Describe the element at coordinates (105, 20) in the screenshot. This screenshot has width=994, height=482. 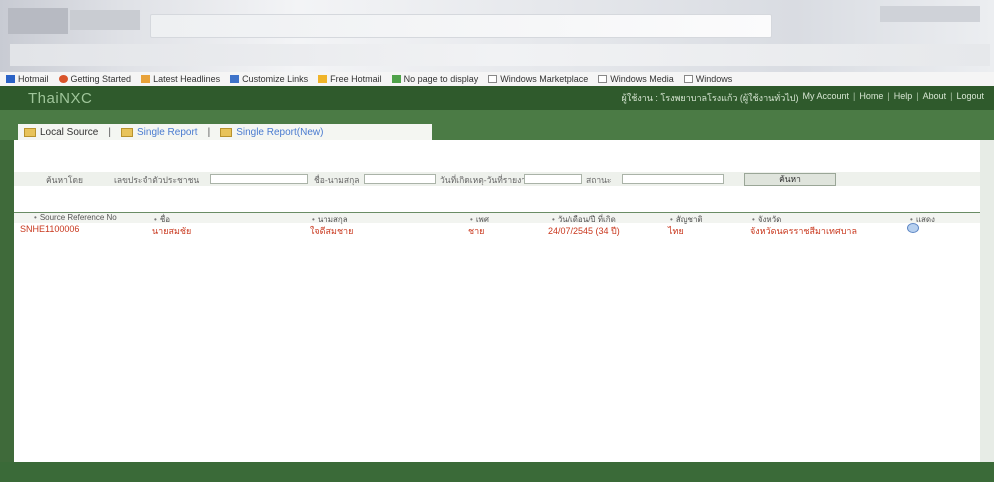
I see `browser-menu-area` at that location.